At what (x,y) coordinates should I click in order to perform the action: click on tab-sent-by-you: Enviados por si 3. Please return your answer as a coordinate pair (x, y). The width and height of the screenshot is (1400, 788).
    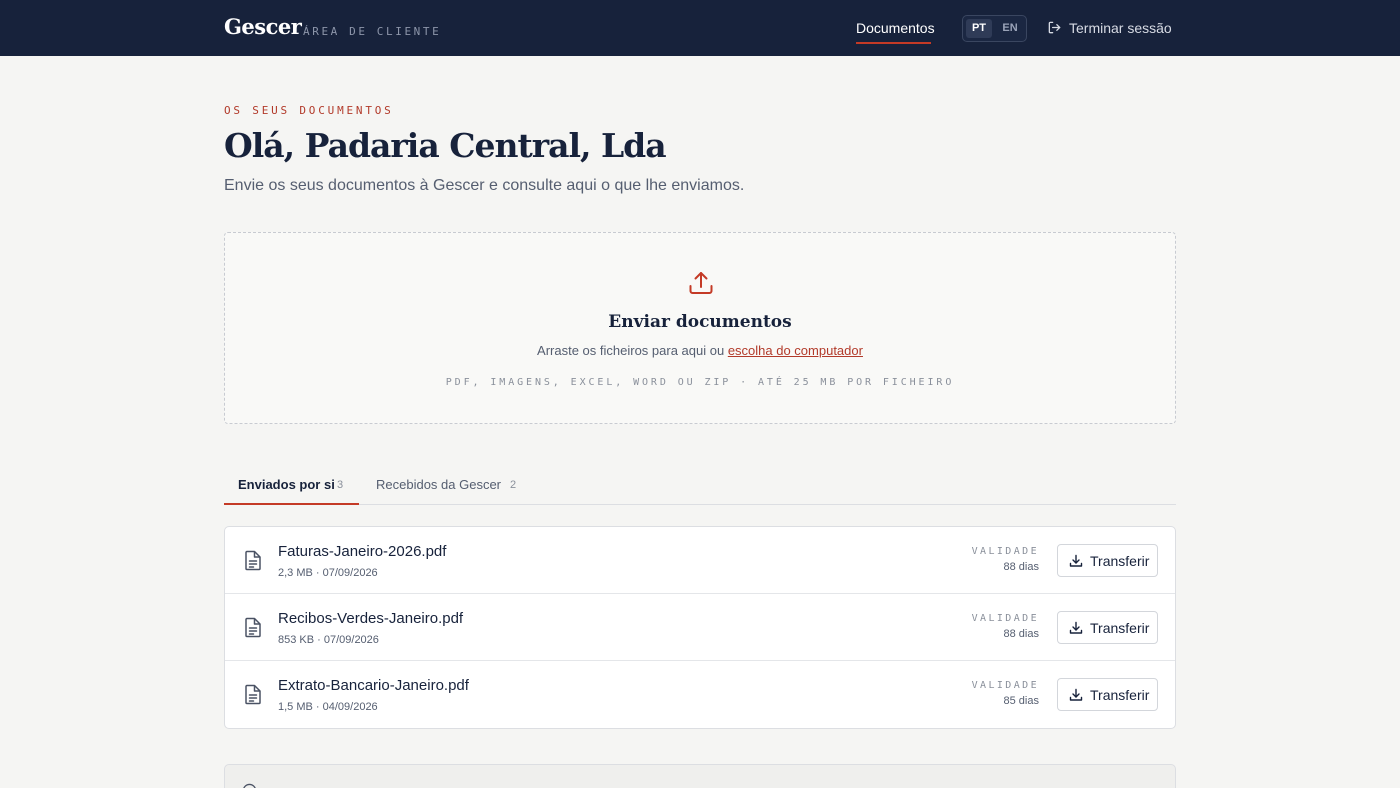
    Looking at the image, I should click on (291, 491).